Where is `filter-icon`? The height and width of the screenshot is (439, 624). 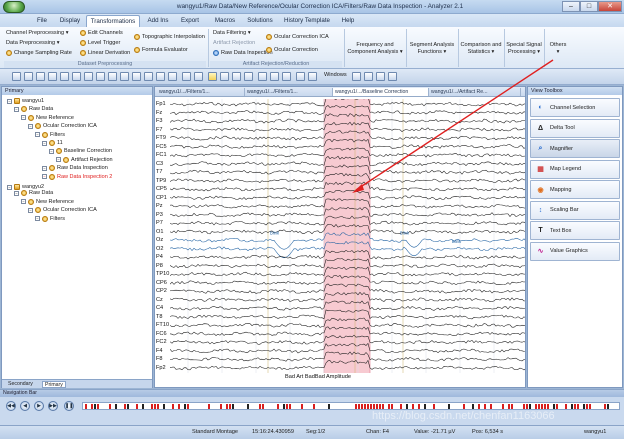 filter-icon is located at coordinates (286, 76).